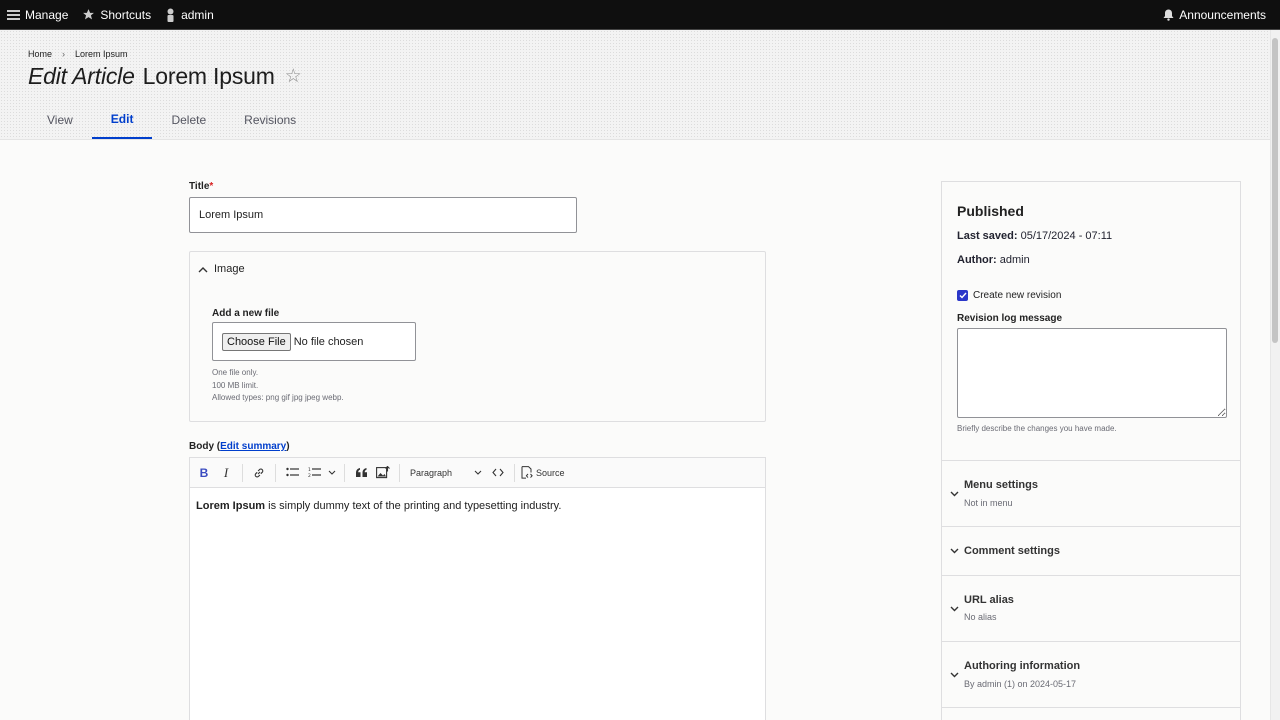 Image resolution: width=1280 pixels, height=720 pixels. Describe the element at coordinates (47, 14) in the screenshot. I see `manage-label: Manage` at that location.